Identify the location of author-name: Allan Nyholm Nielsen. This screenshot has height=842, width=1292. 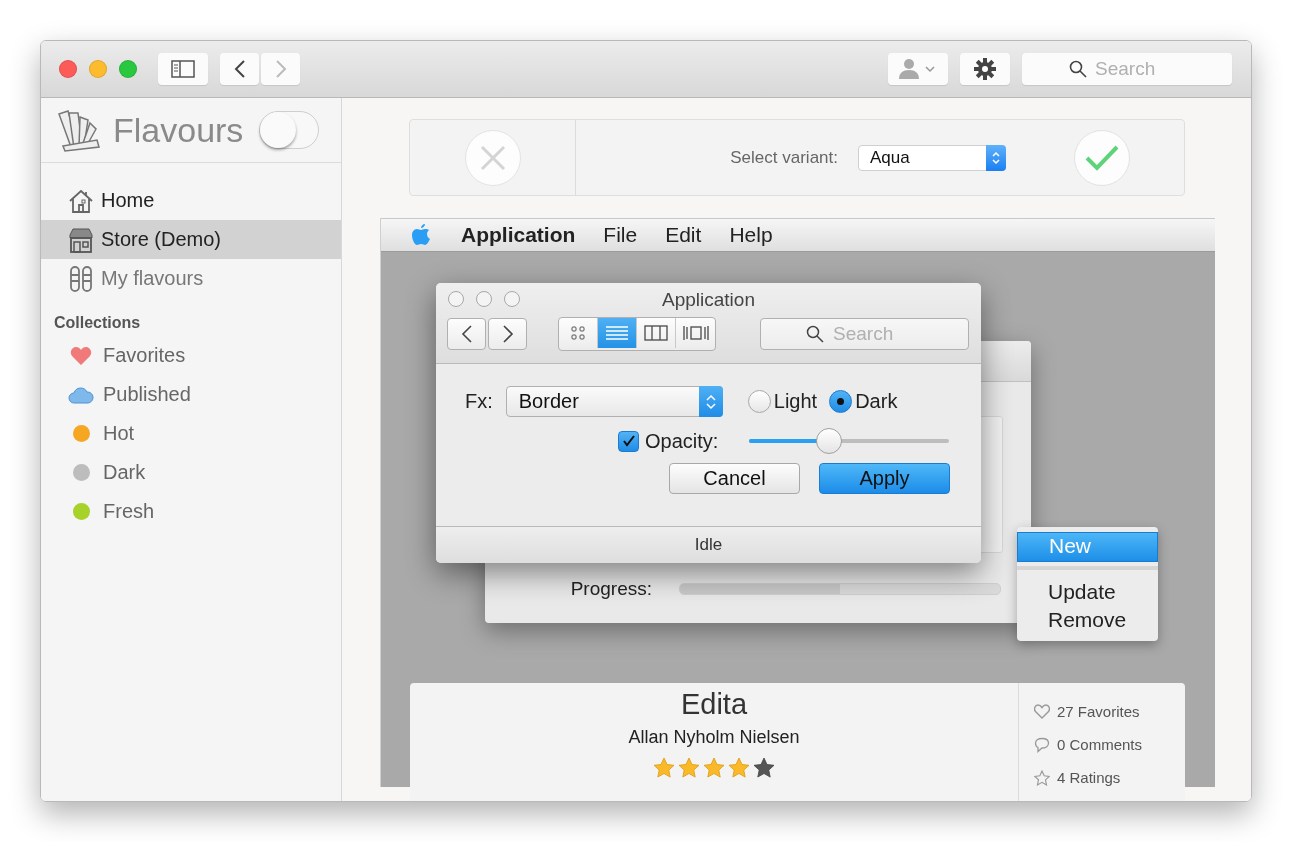
(714, 737).